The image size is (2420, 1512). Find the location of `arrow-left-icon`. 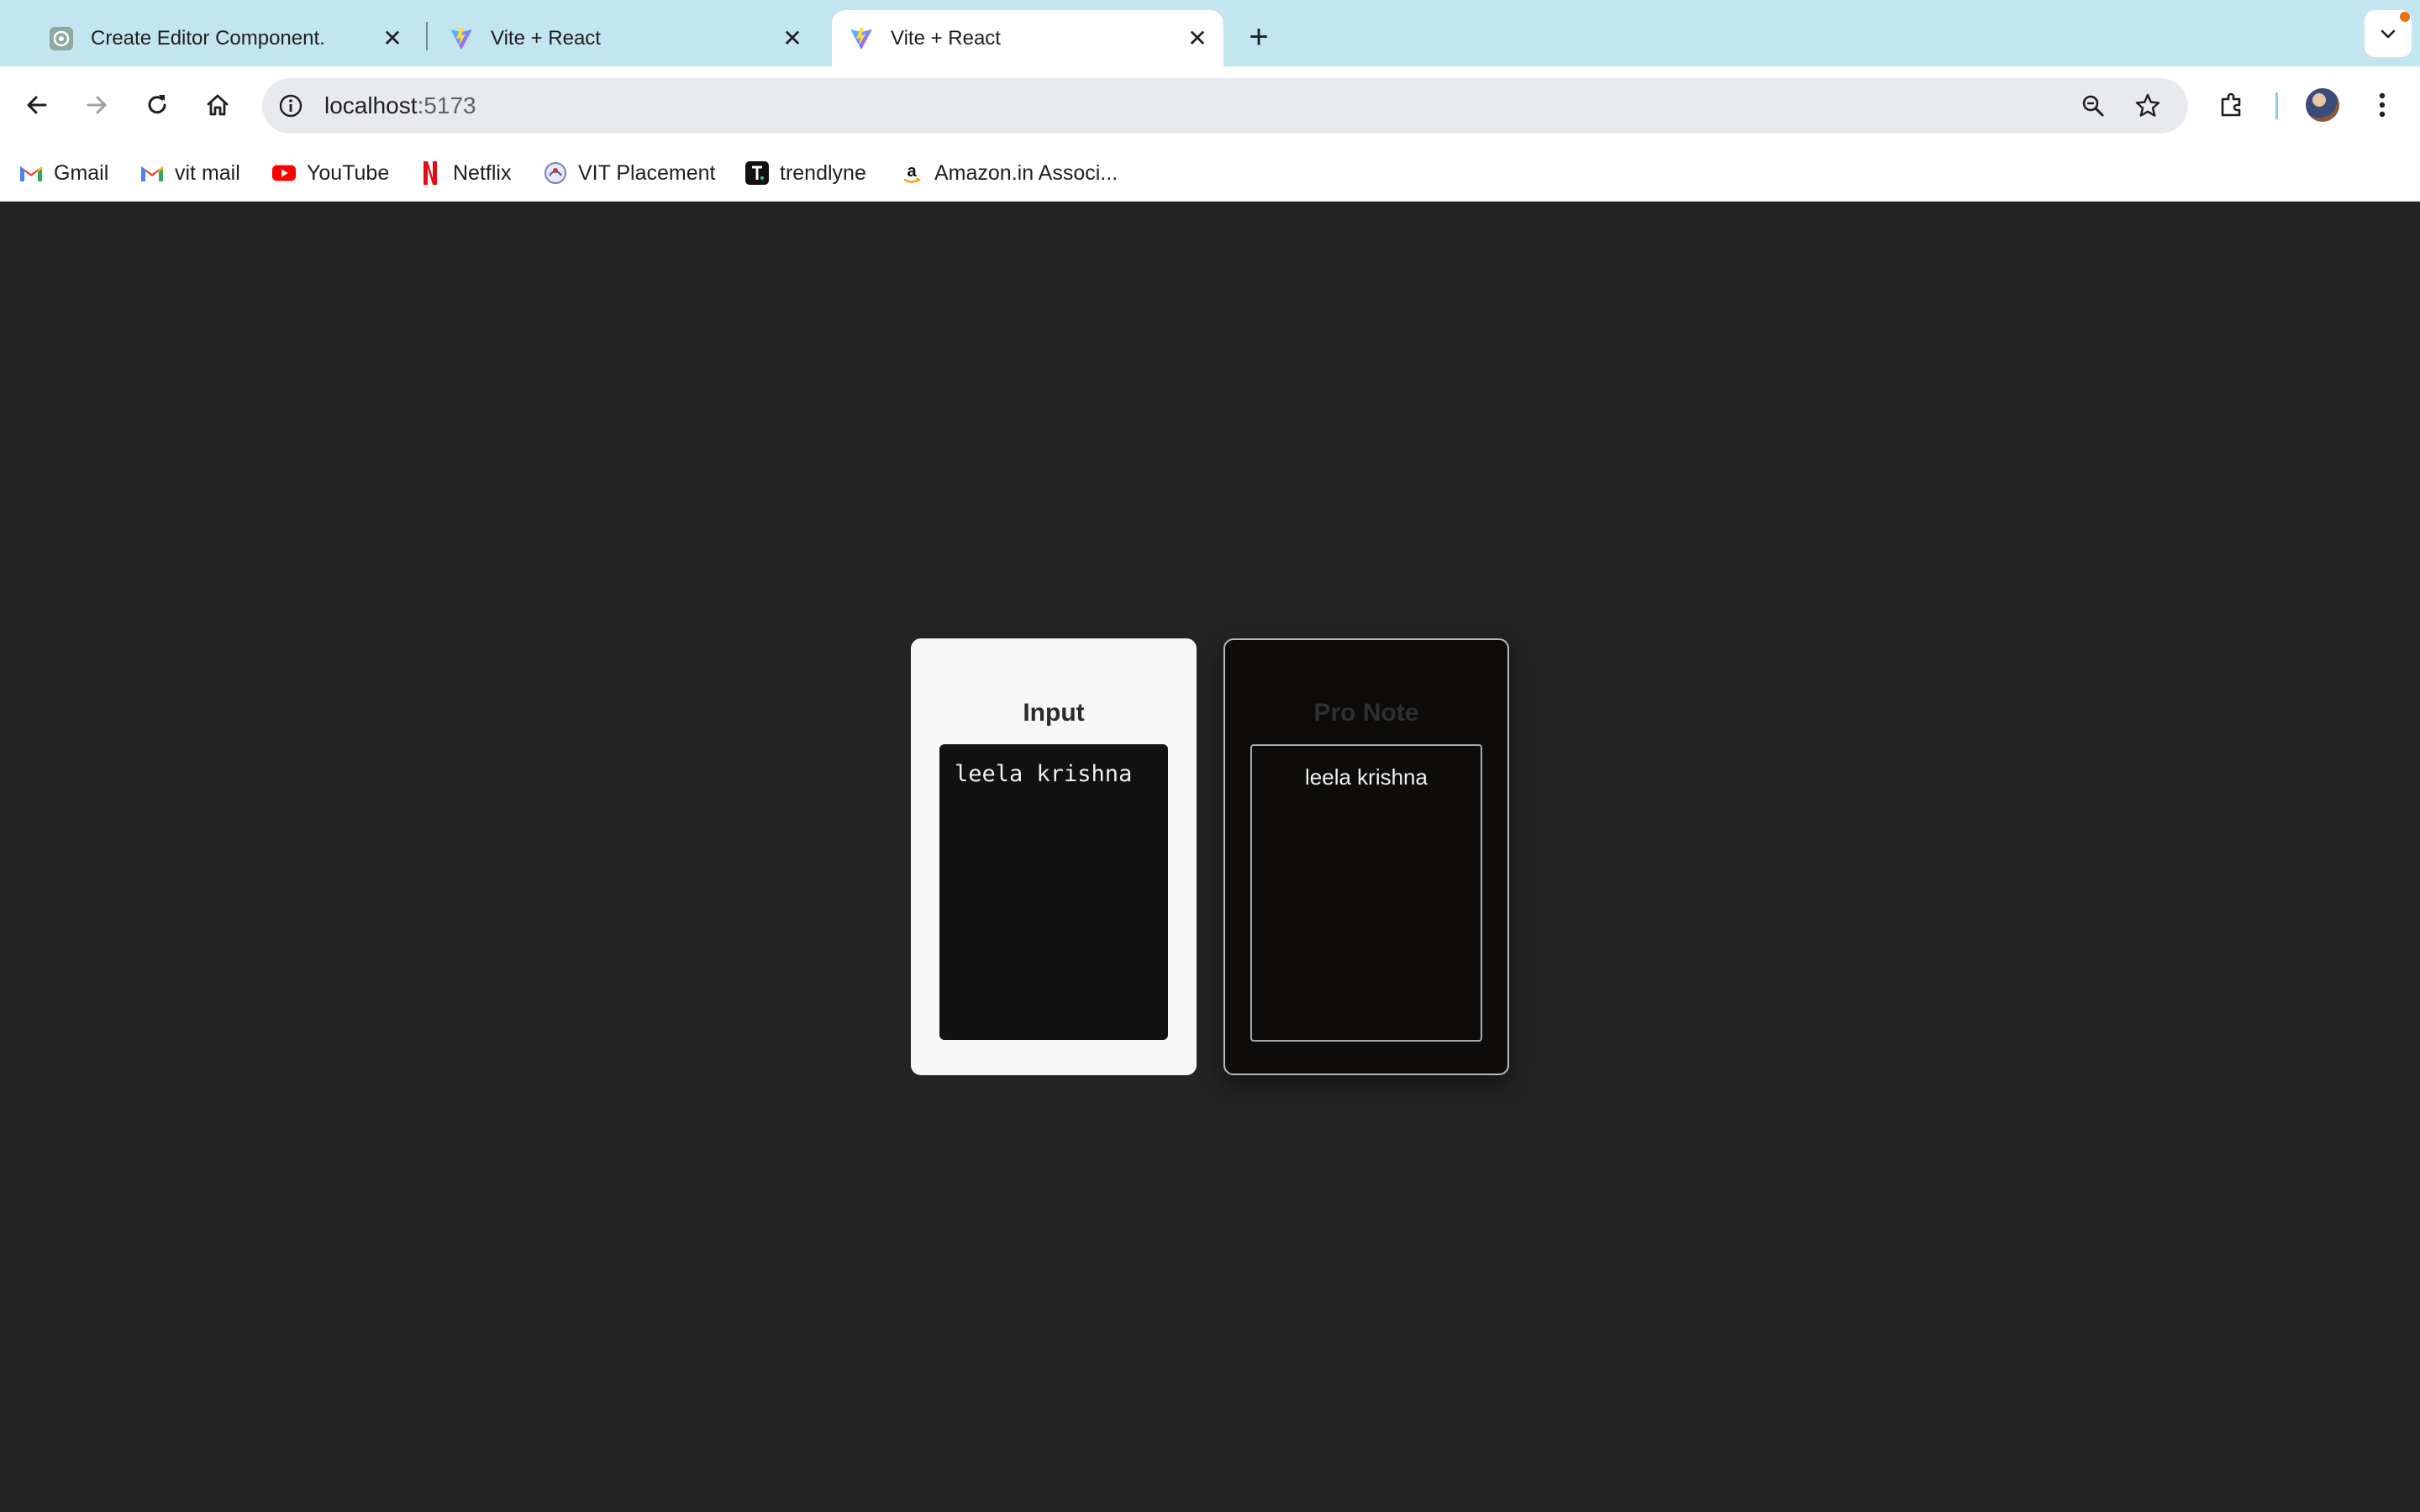

arrow-left-icon is located at coordinates (37, 105).